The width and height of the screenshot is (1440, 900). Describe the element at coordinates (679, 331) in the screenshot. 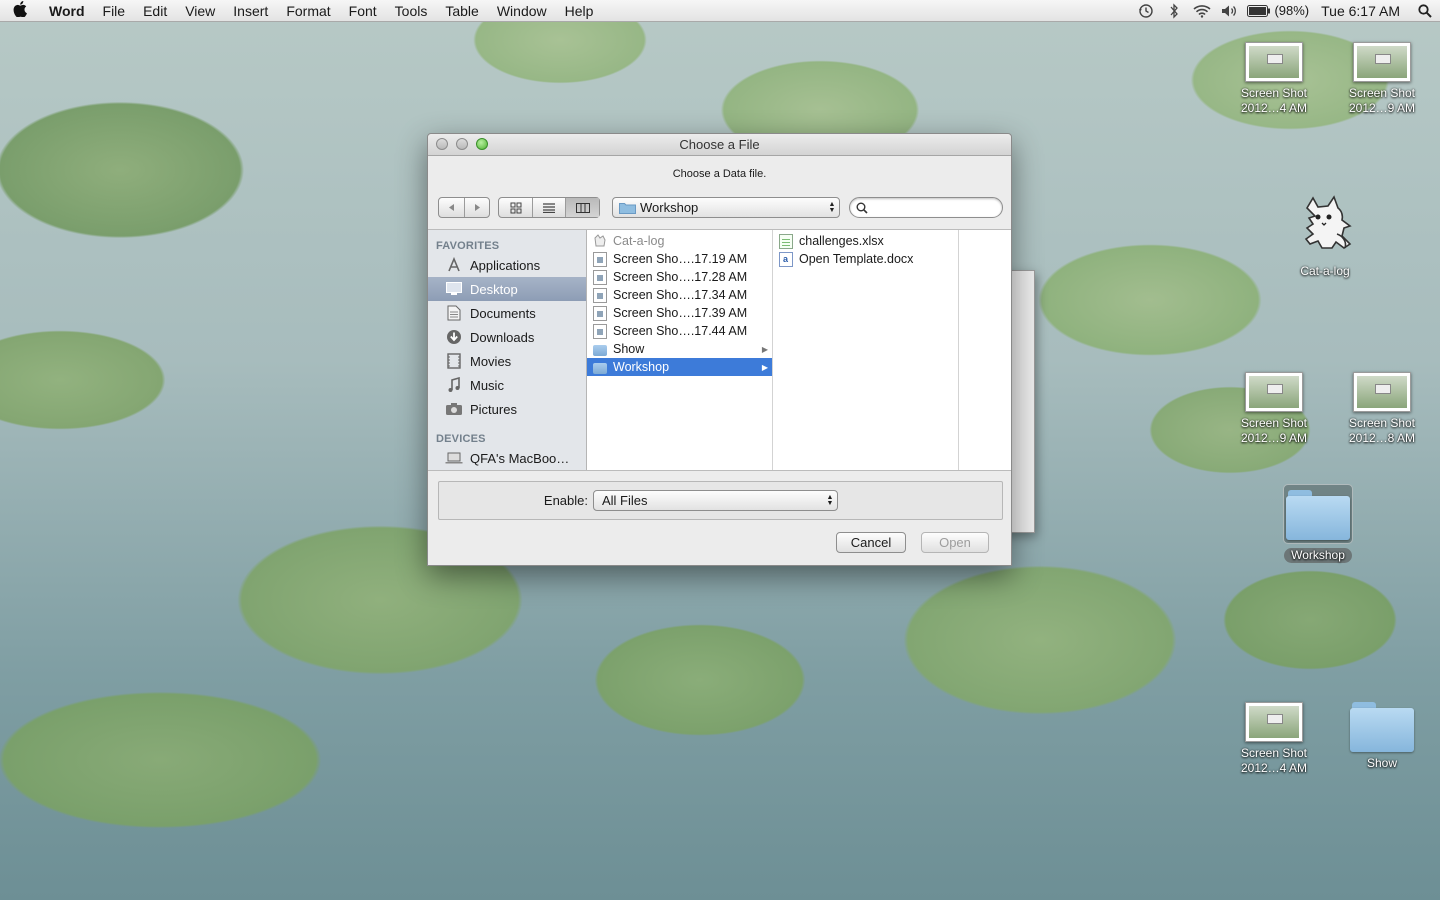

I see `list-item: Screen Sho….17.44 AM` at that location.